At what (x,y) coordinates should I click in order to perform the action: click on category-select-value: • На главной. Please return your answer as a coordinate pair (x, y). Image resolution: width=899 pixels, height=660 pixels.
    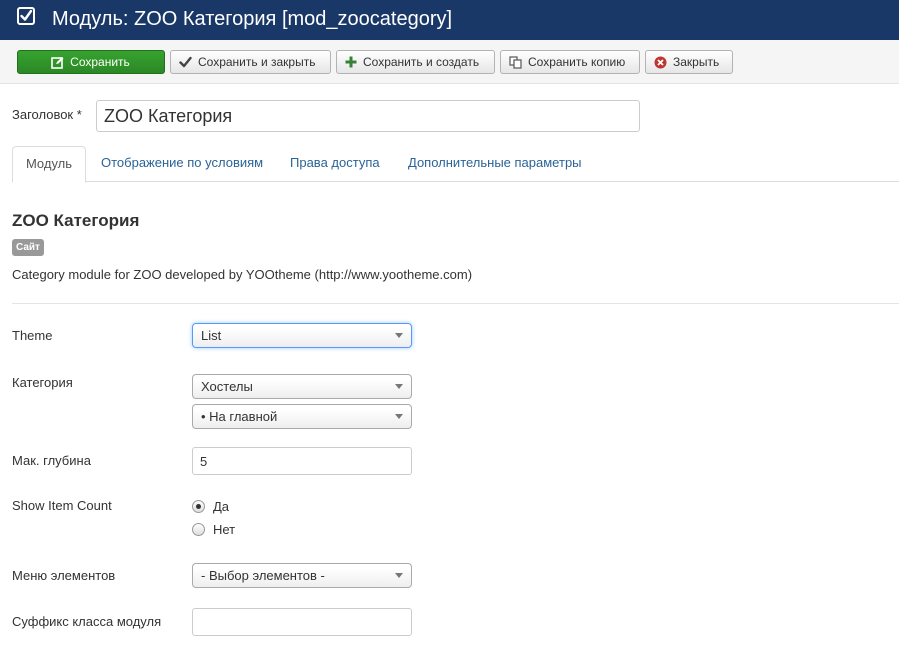
    Looking at the image, I should click on (239, 416).